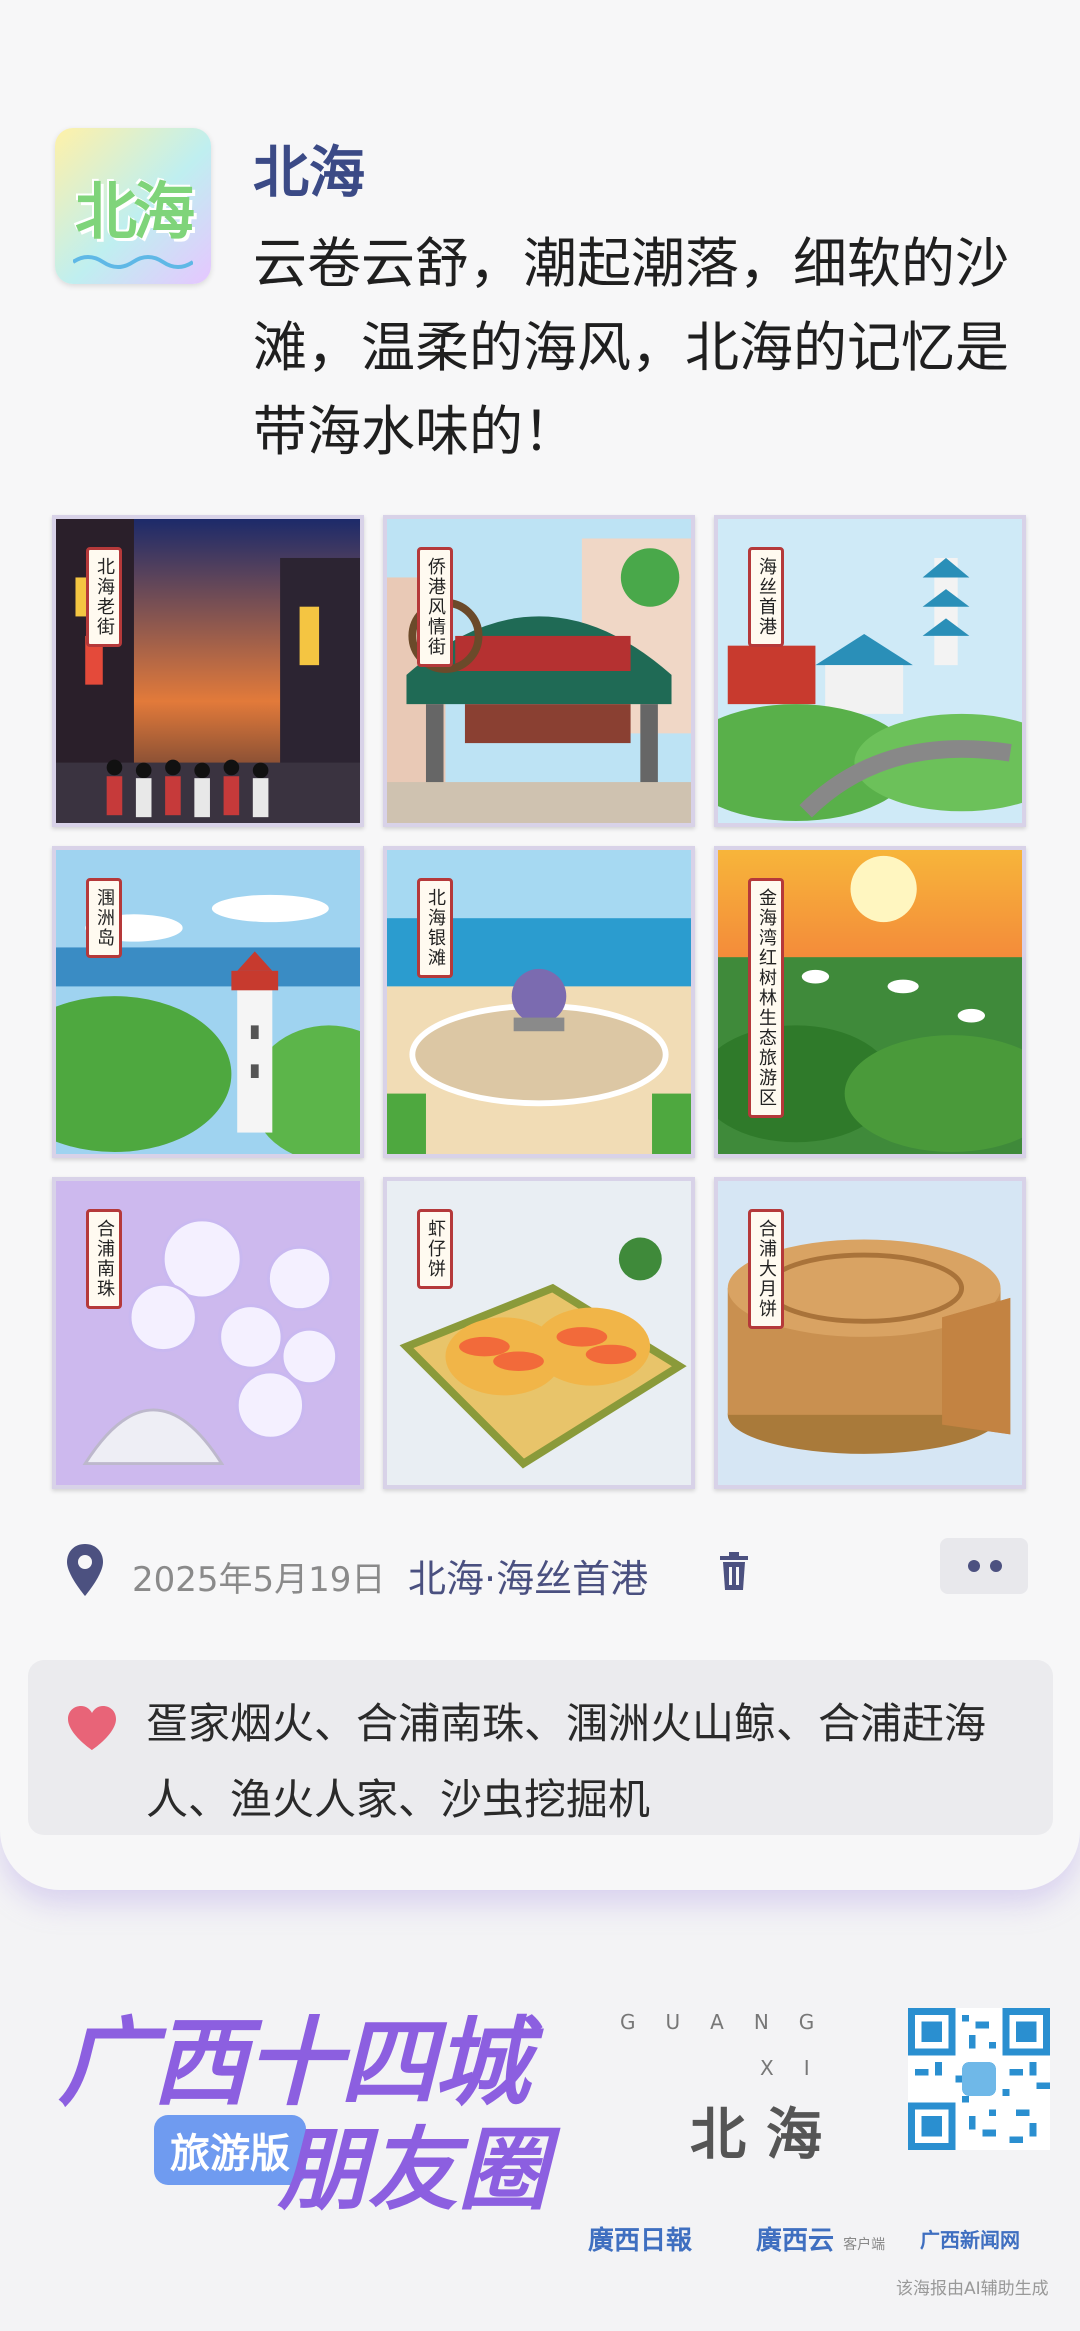 Image resolution: width=1080 pixels, height=2331 pixels. I want to click on avatar-text: 北海, so click(134, 211).